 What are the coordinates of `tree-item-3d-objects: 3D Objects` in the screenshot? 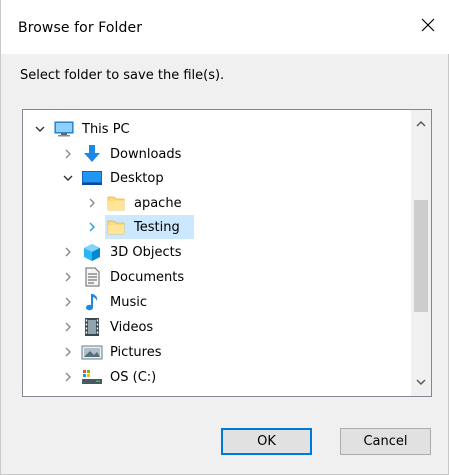 It's located at (123, 252).